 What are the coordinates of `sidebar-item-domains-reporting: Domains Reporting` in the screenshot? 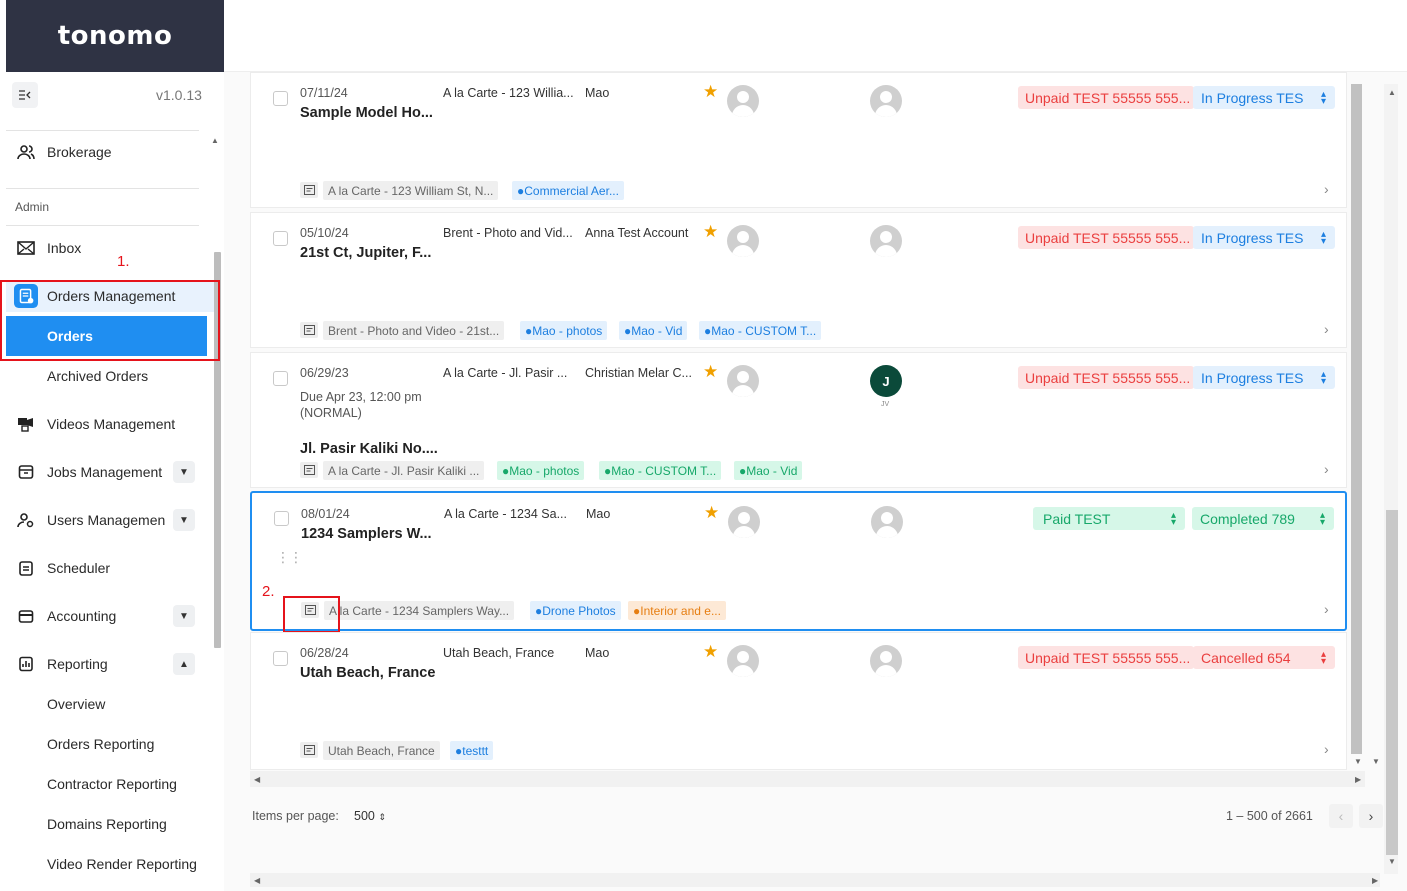 It's located at (107, 824).